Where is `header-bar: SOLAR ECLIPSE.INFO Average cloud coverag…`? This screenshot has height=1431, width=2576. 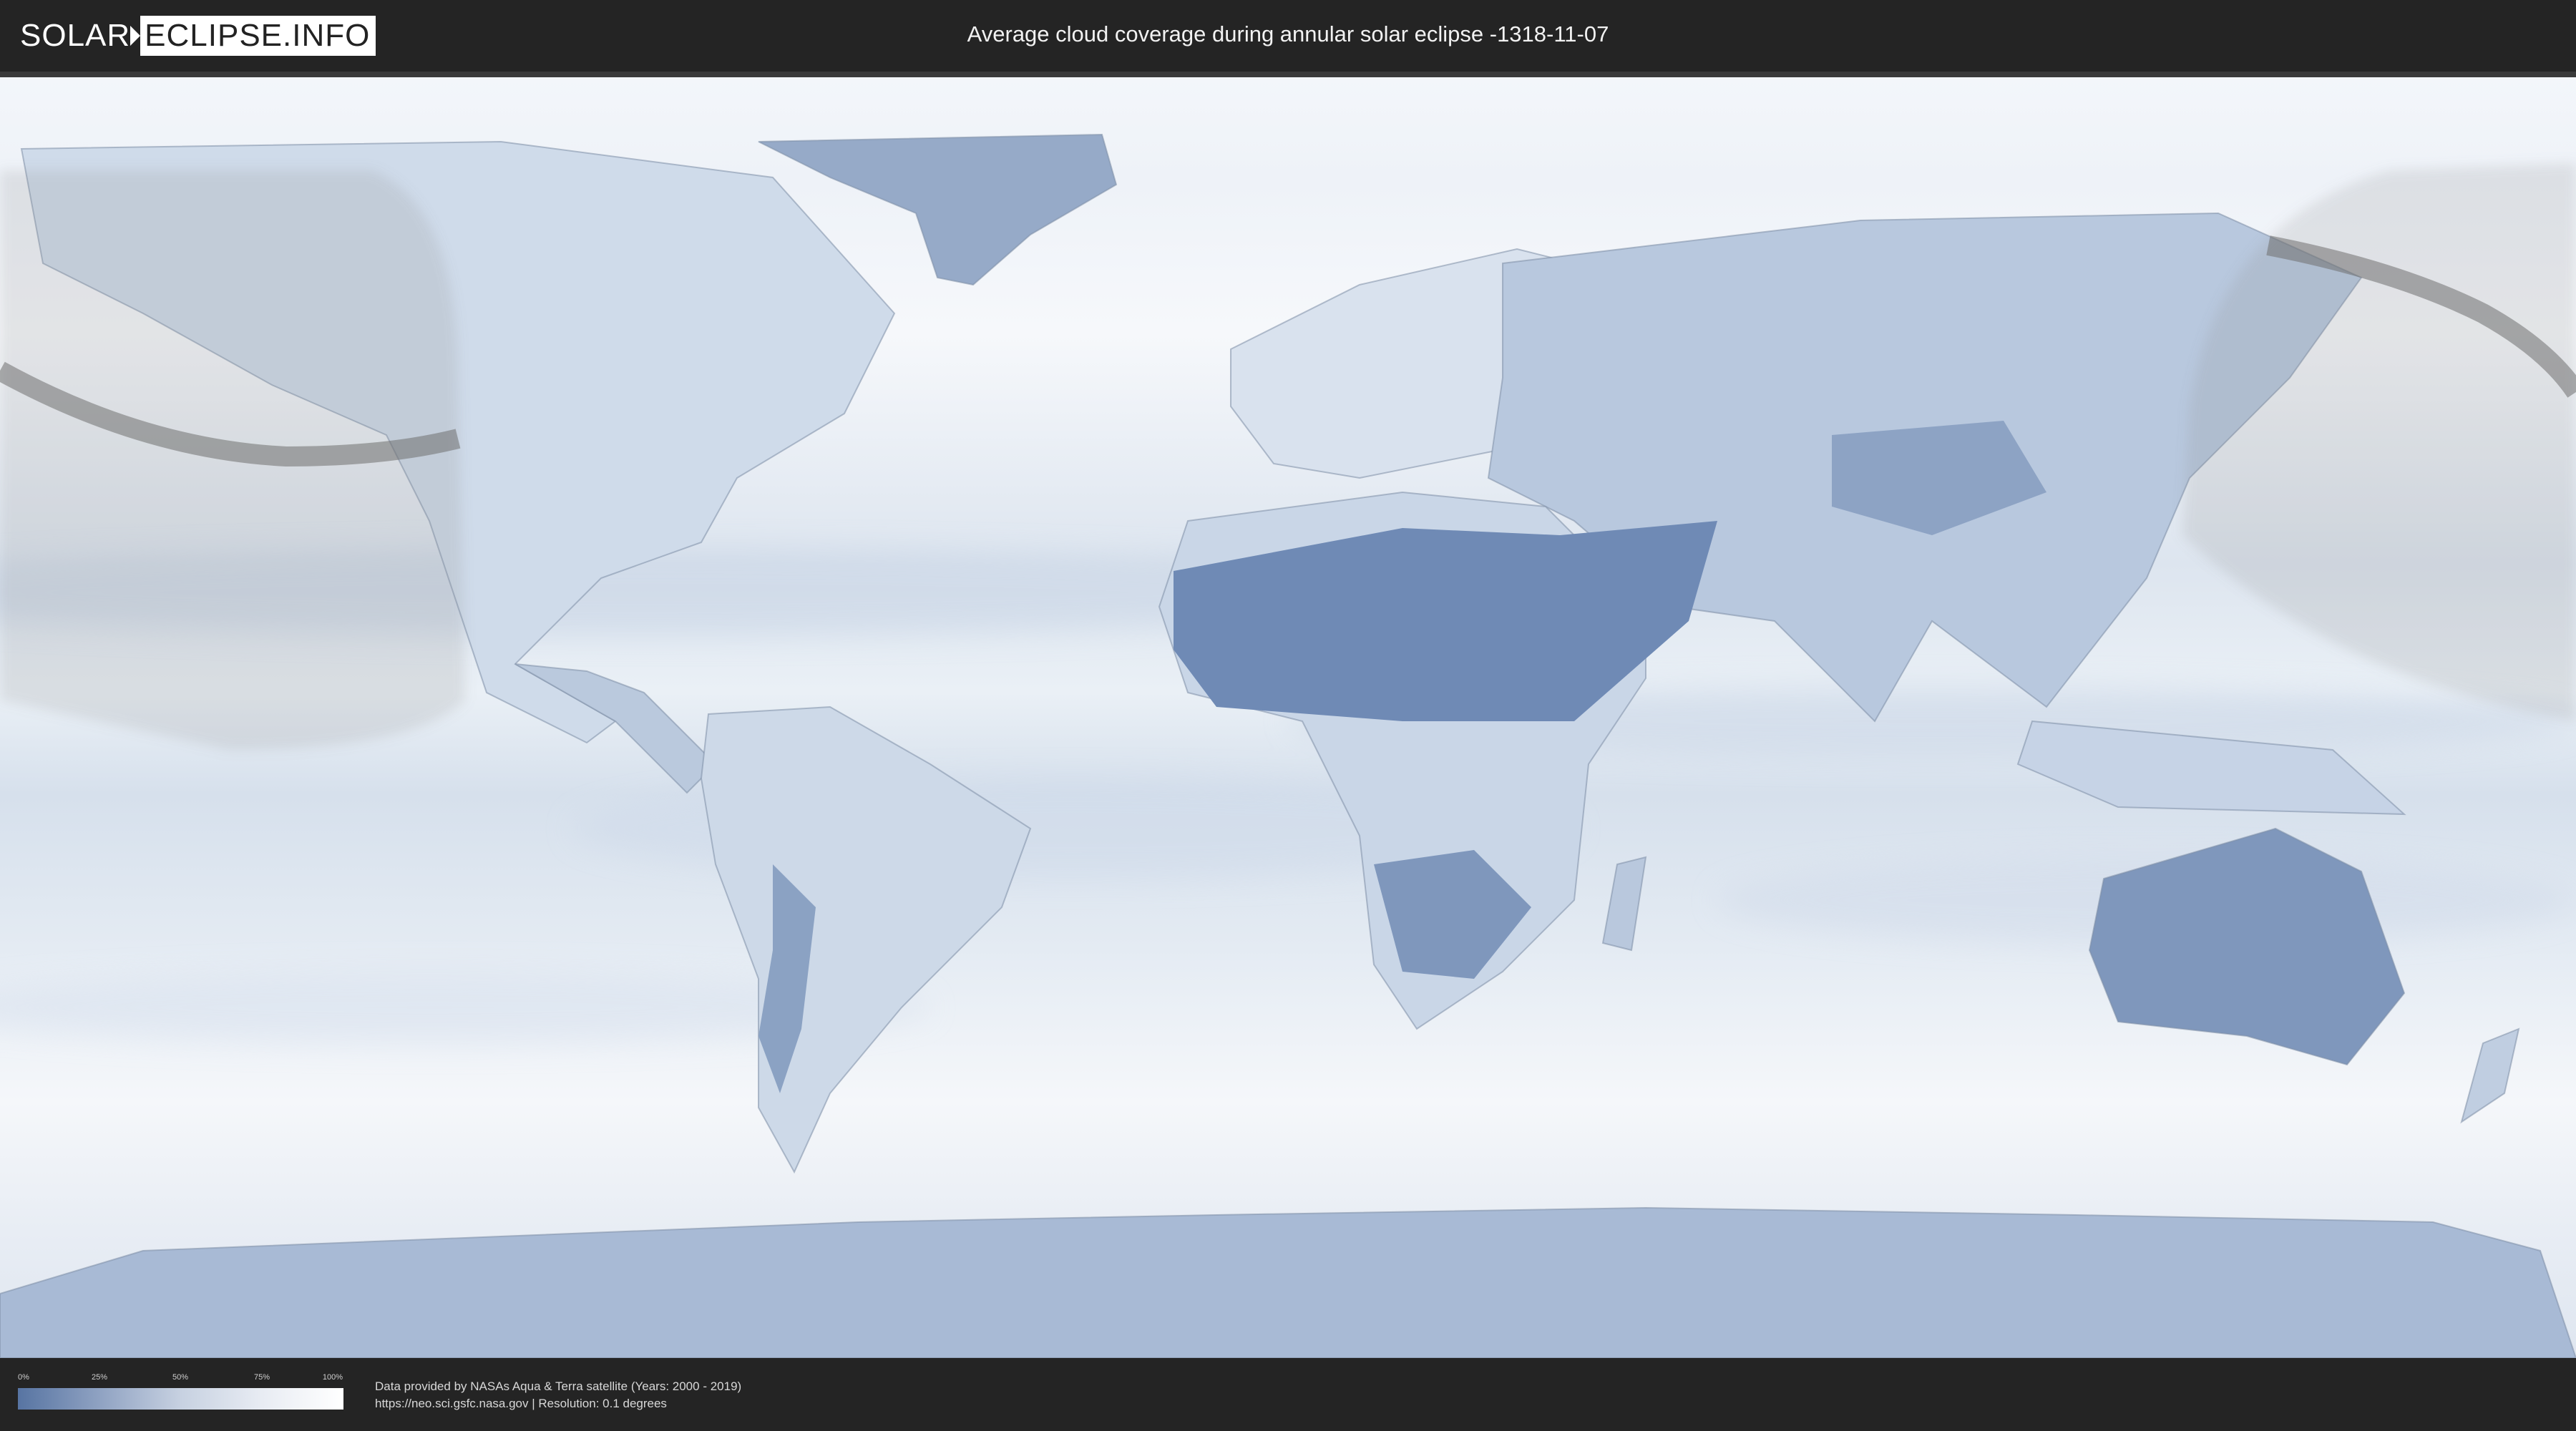 header-bar: SOLAR ECLIPSE.INFO Average cloud coverag… is located at coordinates (1288, 36).